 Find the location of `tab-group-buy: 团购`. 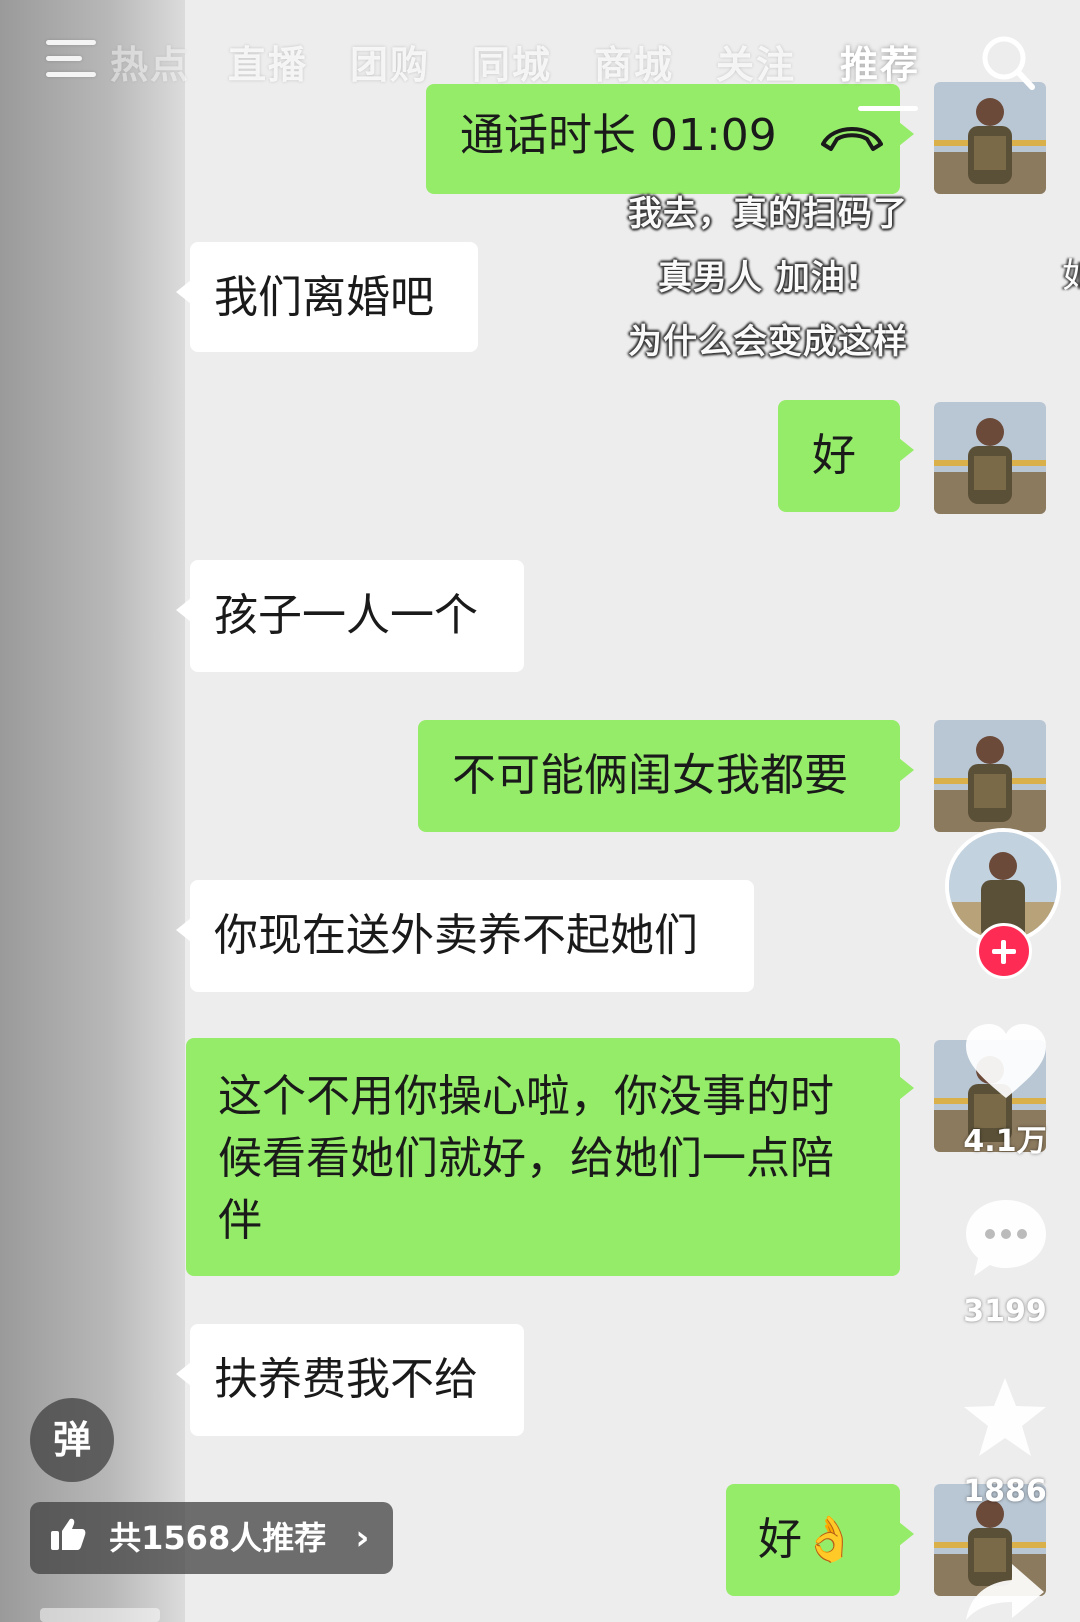

tab-group-buy: 团购 is located at coordinates (390, 61).